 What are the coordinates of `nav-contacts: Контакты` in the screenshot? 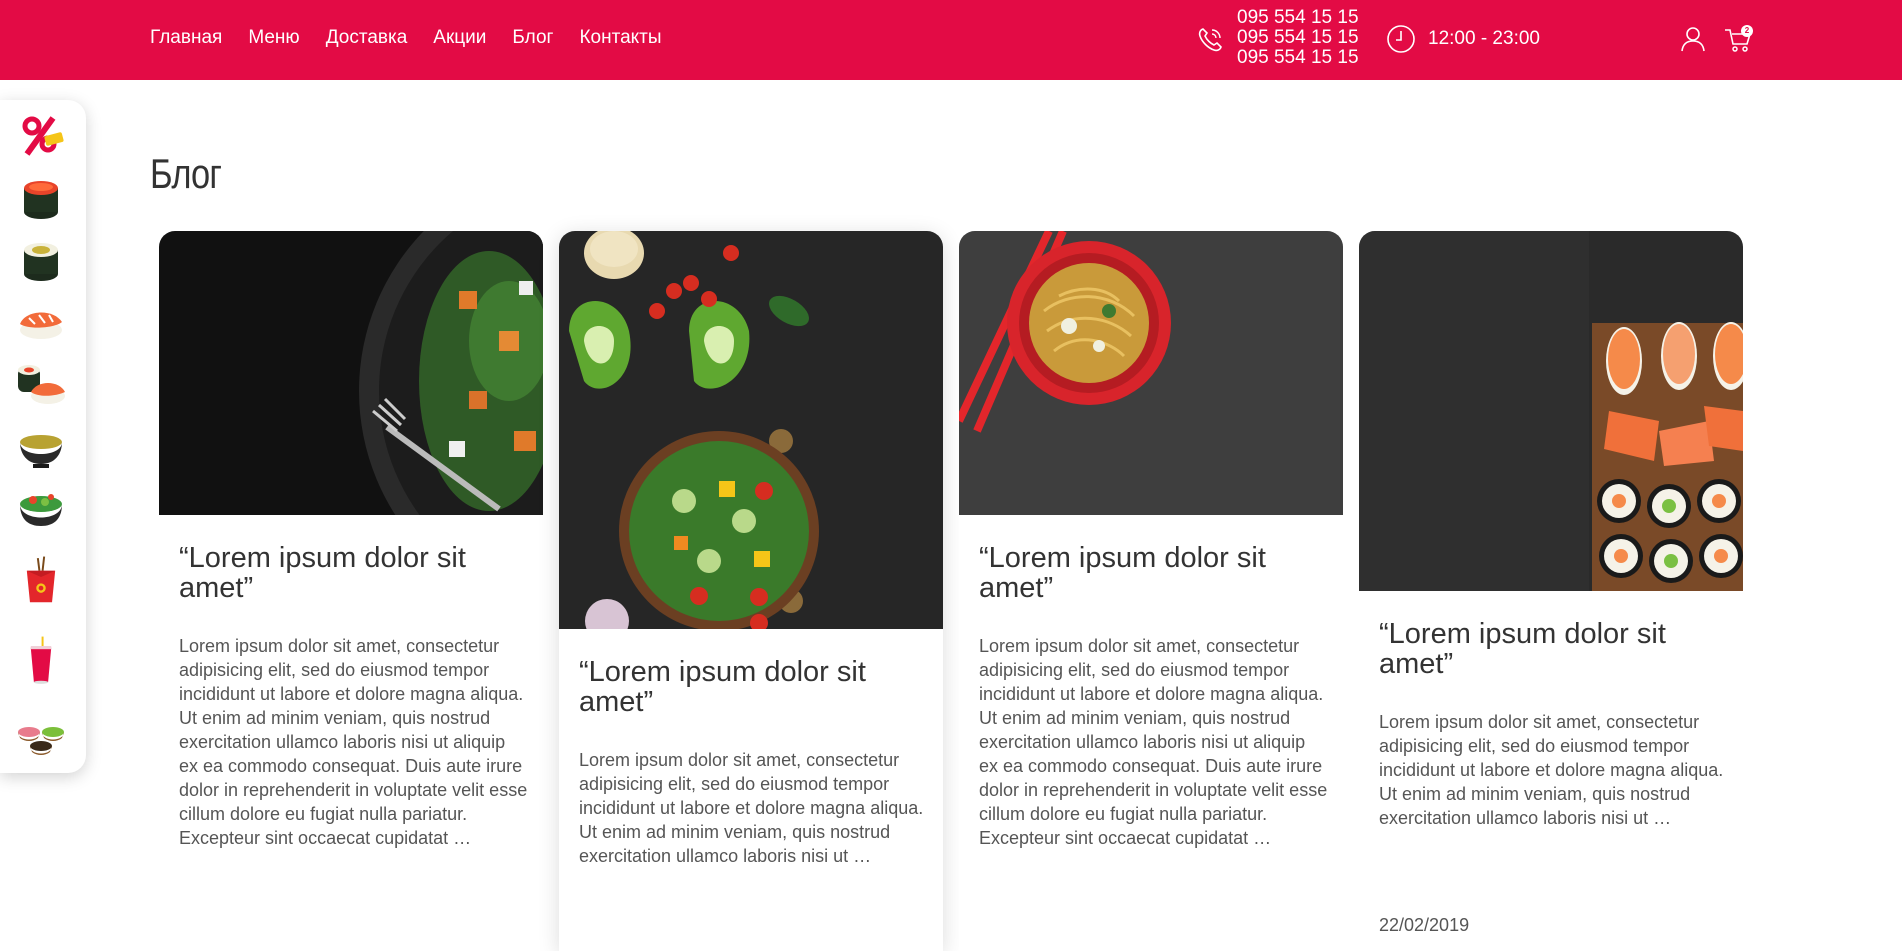 It's located at (620, 38).